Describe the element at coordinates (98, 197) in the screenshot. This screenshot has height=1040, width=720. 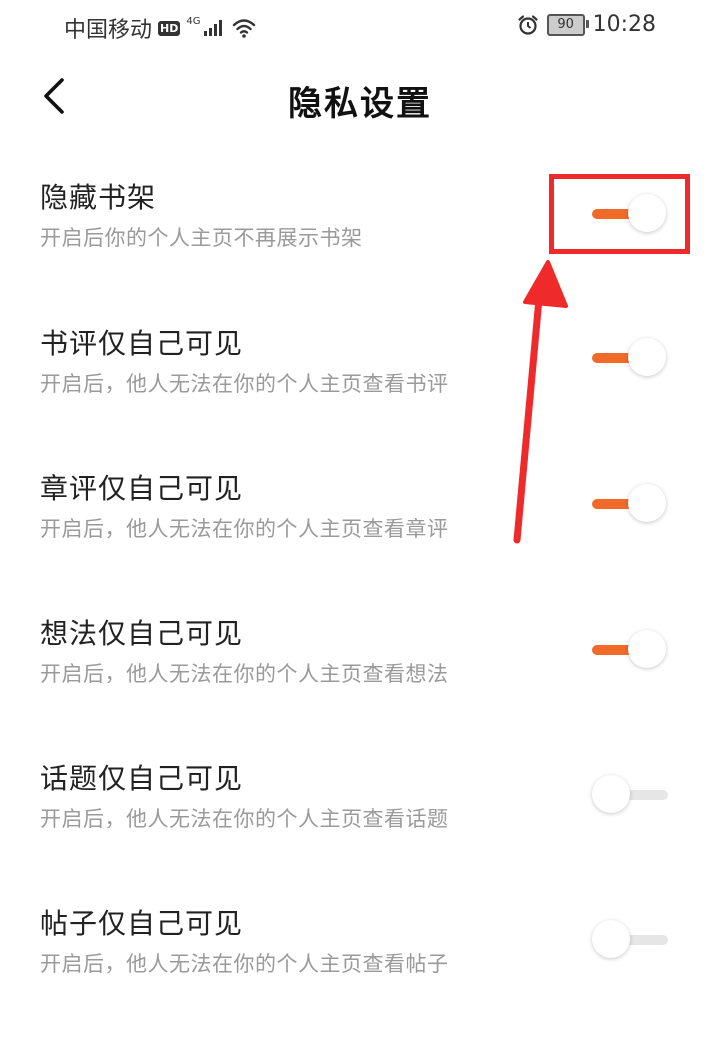
I see `setting-title: 隐藏书架` at that location.